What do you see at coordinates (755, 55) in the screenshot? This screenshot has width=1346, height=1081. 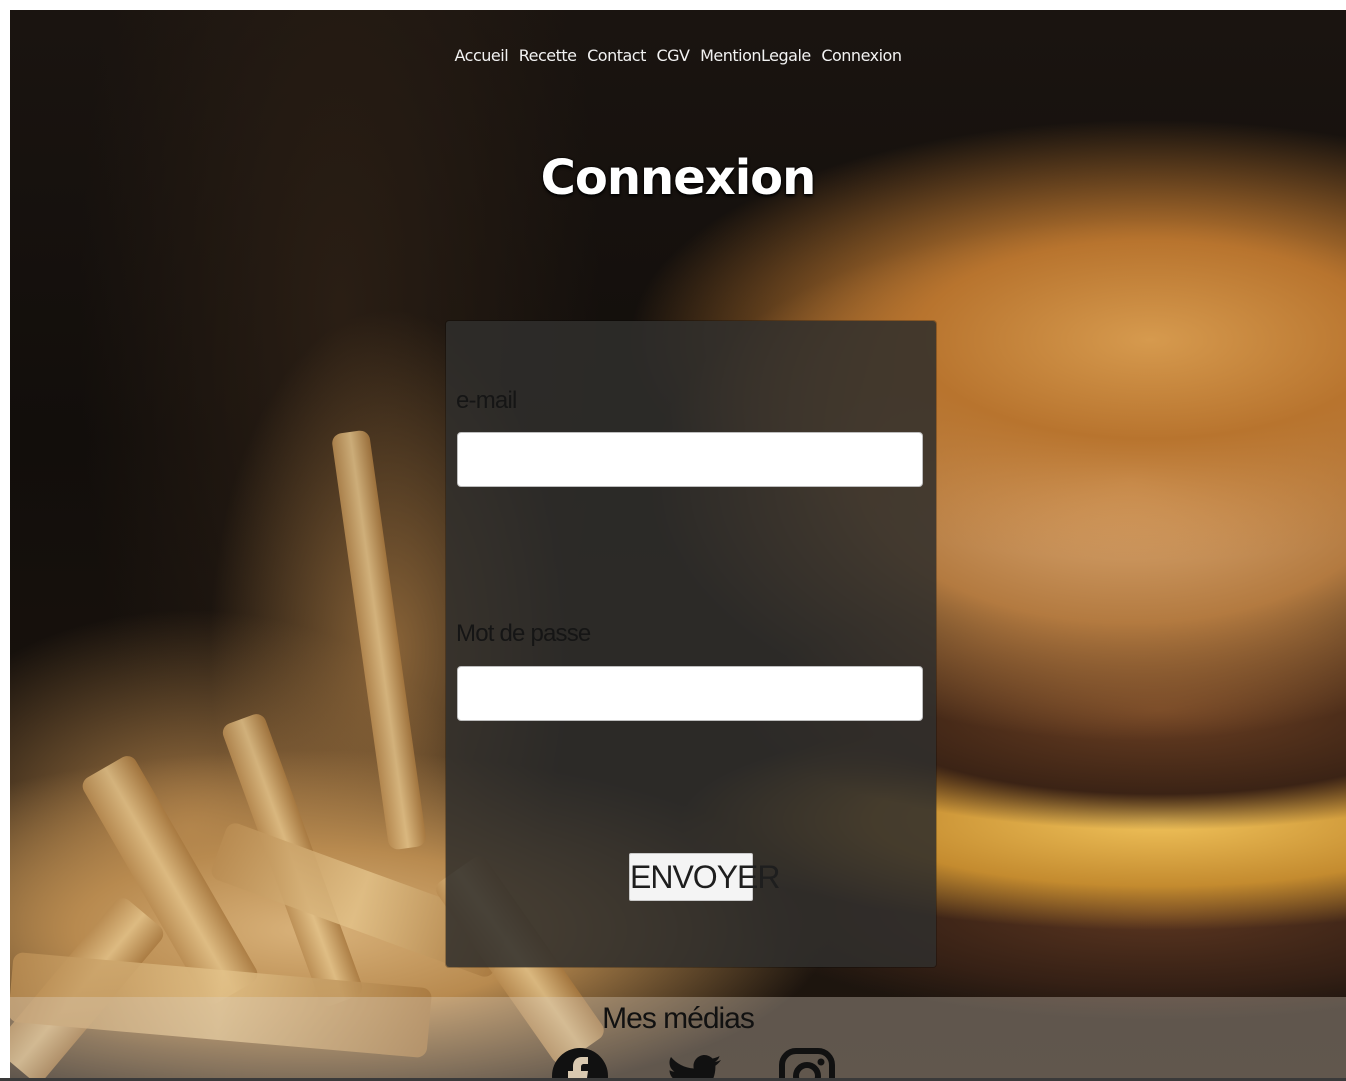 I see `nav-link-mention-legale: MentionLegale` at bounding box center [755, 55].